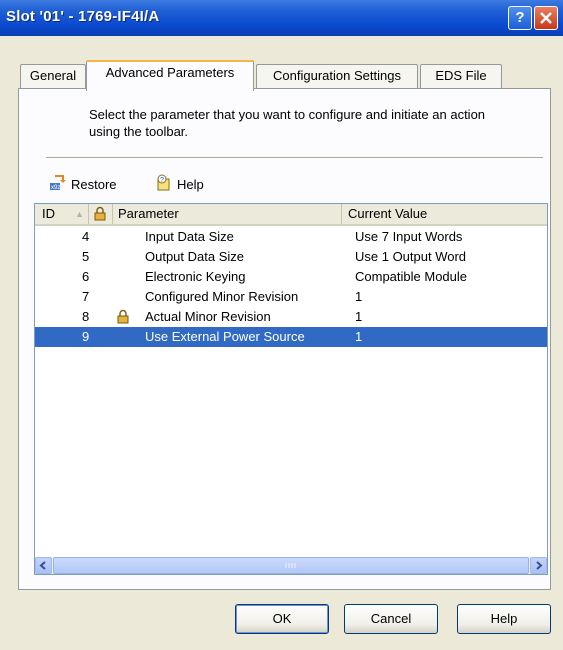 The image size is (563, 650). I want to click on restore-icon: x9z, so click(58, 184).